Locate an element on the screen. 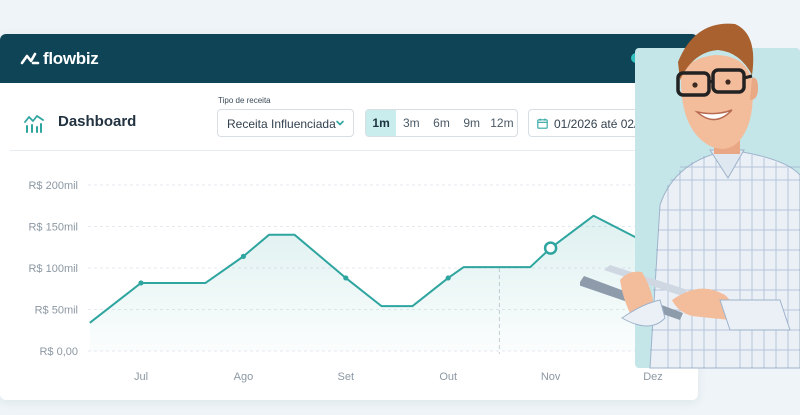 This screenshot has height=415, width=800. y-axis-tick-label: R$ 50mil is located at coordinates (56, 311).